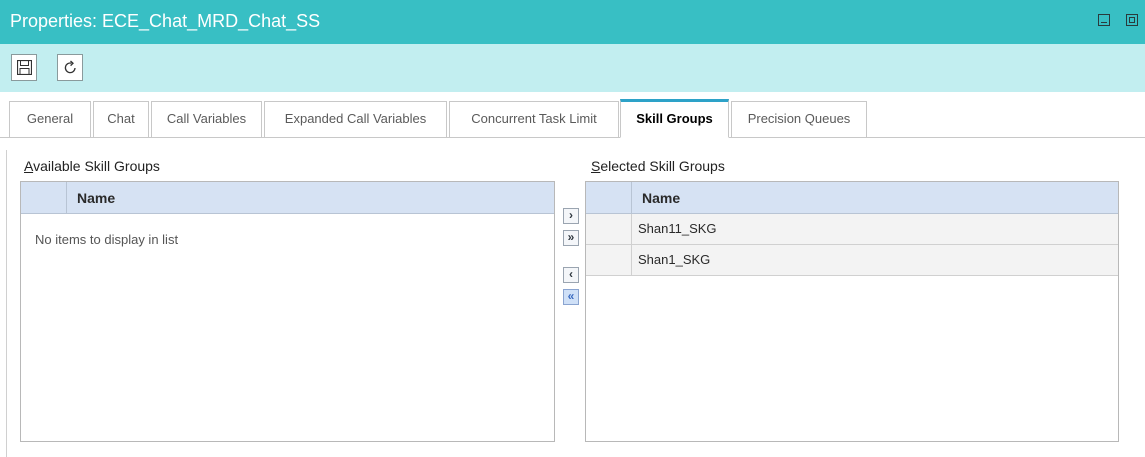 Image resolution: width=1145 pixels, height=457 pixels. I want to click on refresh-button, so click(70, 67).